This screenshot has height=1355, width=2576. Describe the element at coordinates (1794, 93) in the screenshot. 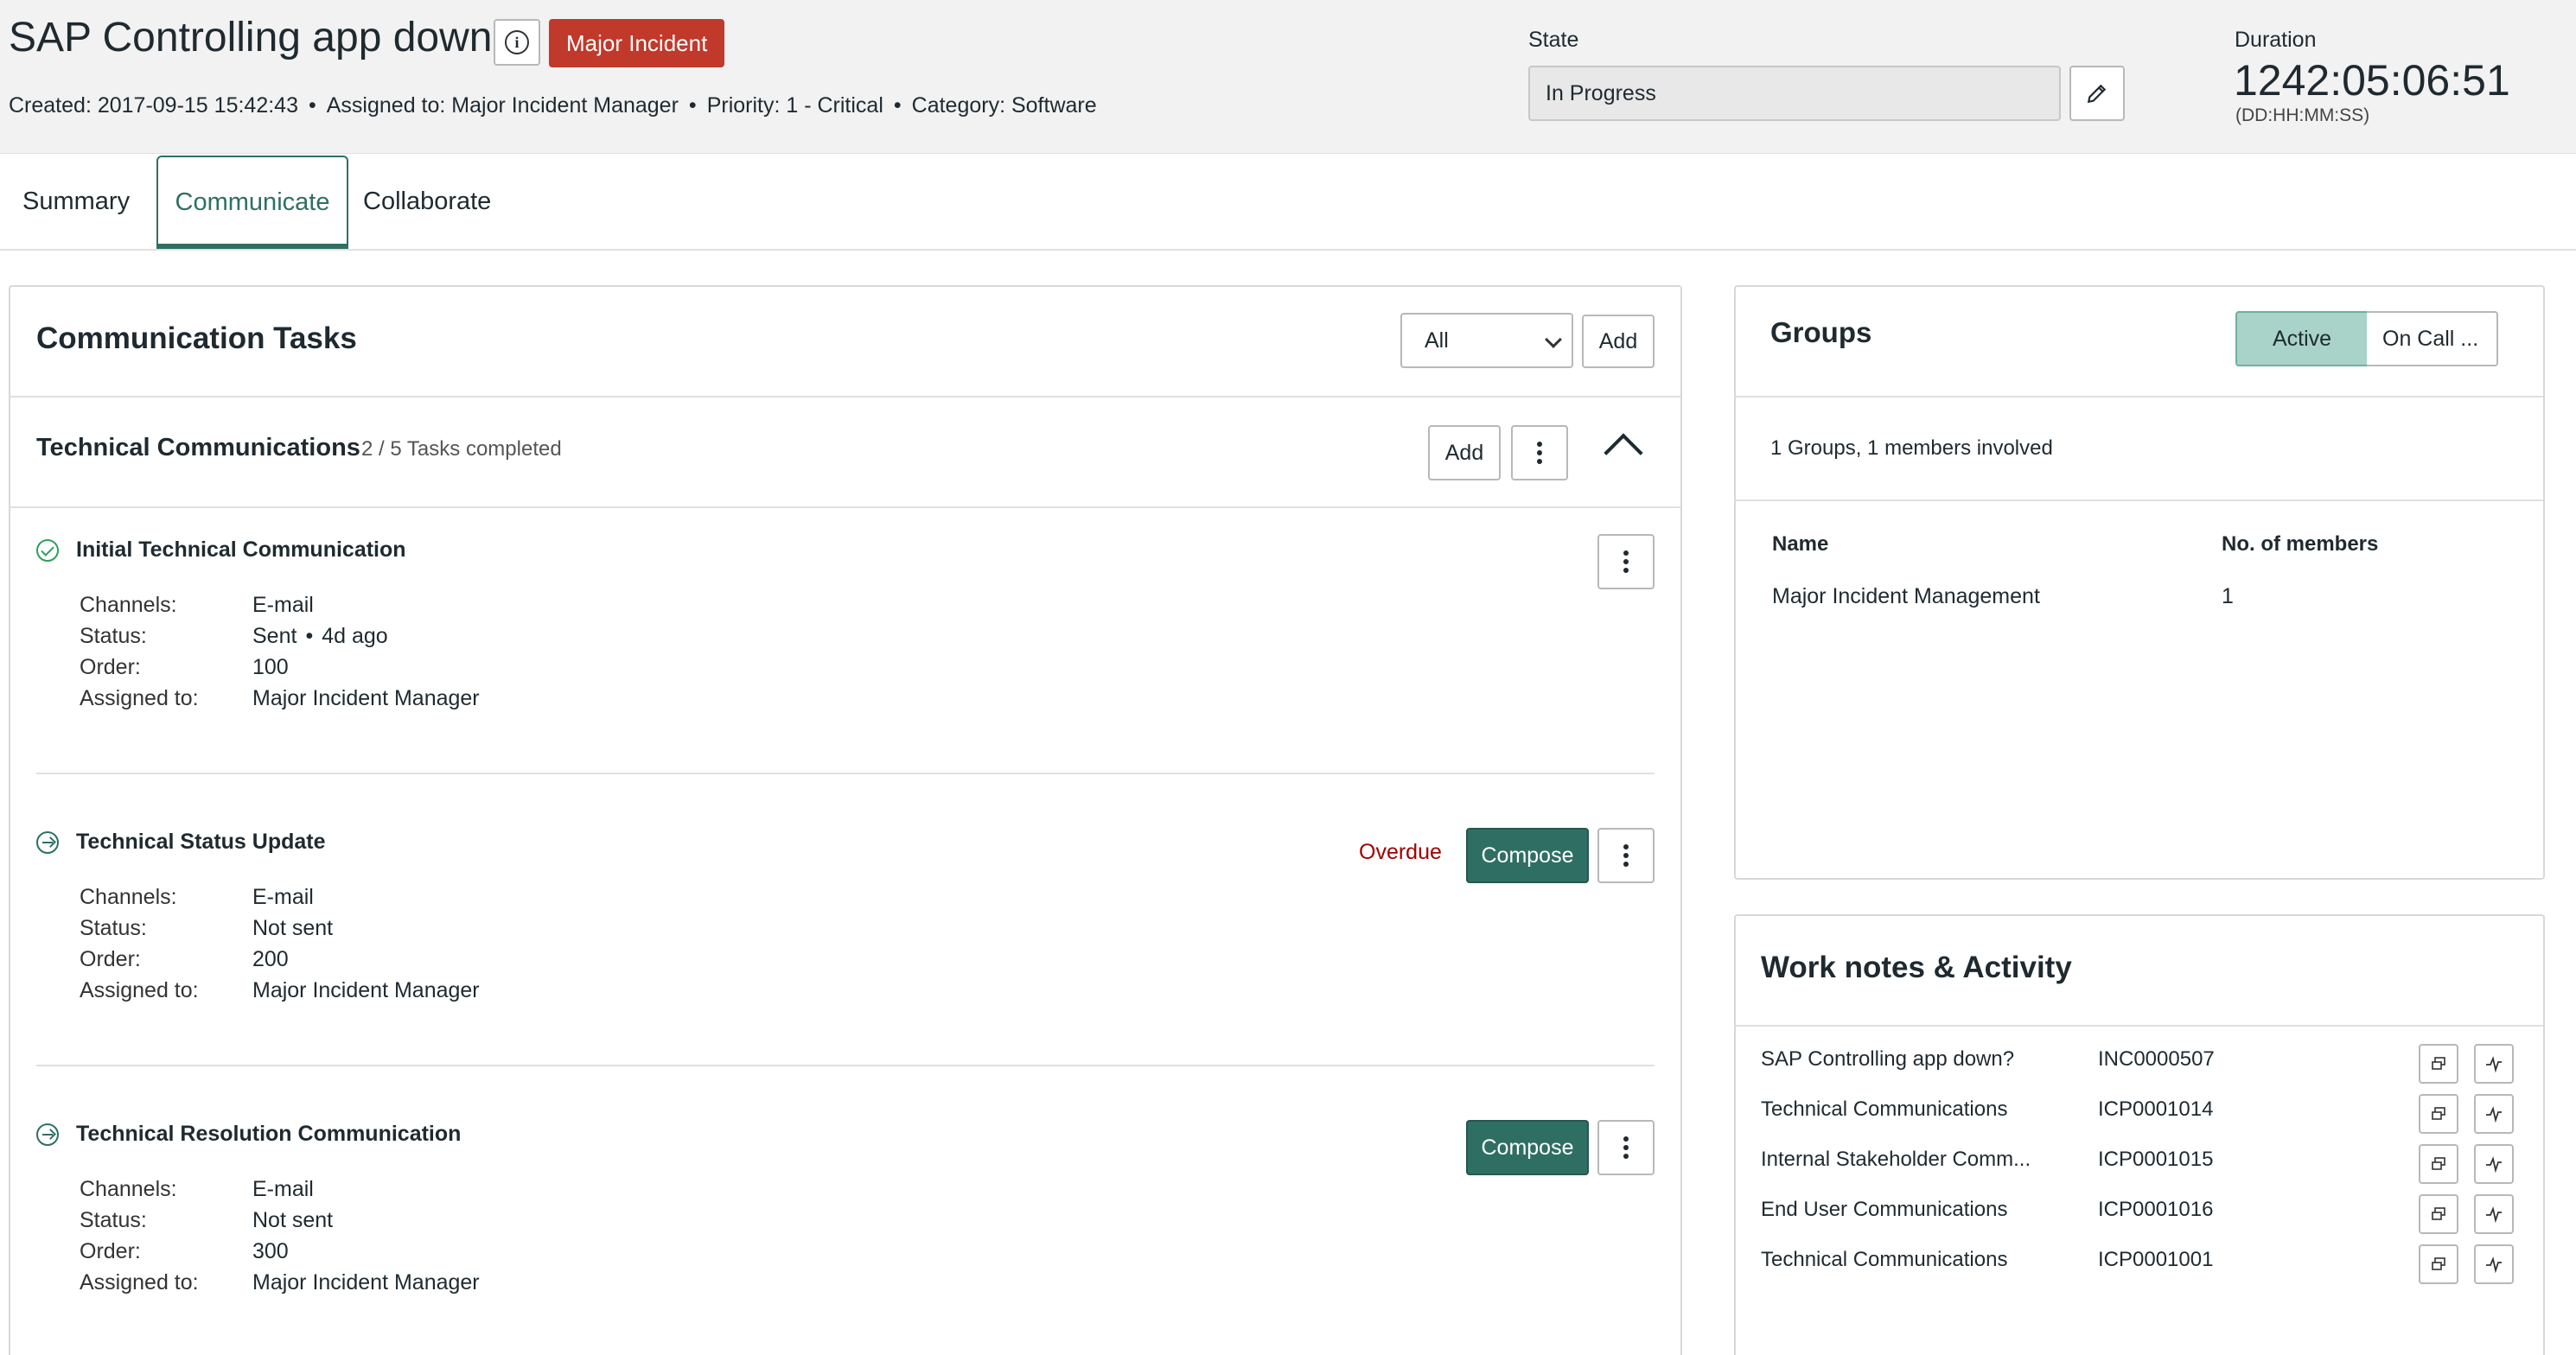

I see `state-field: In Progress` at that location.